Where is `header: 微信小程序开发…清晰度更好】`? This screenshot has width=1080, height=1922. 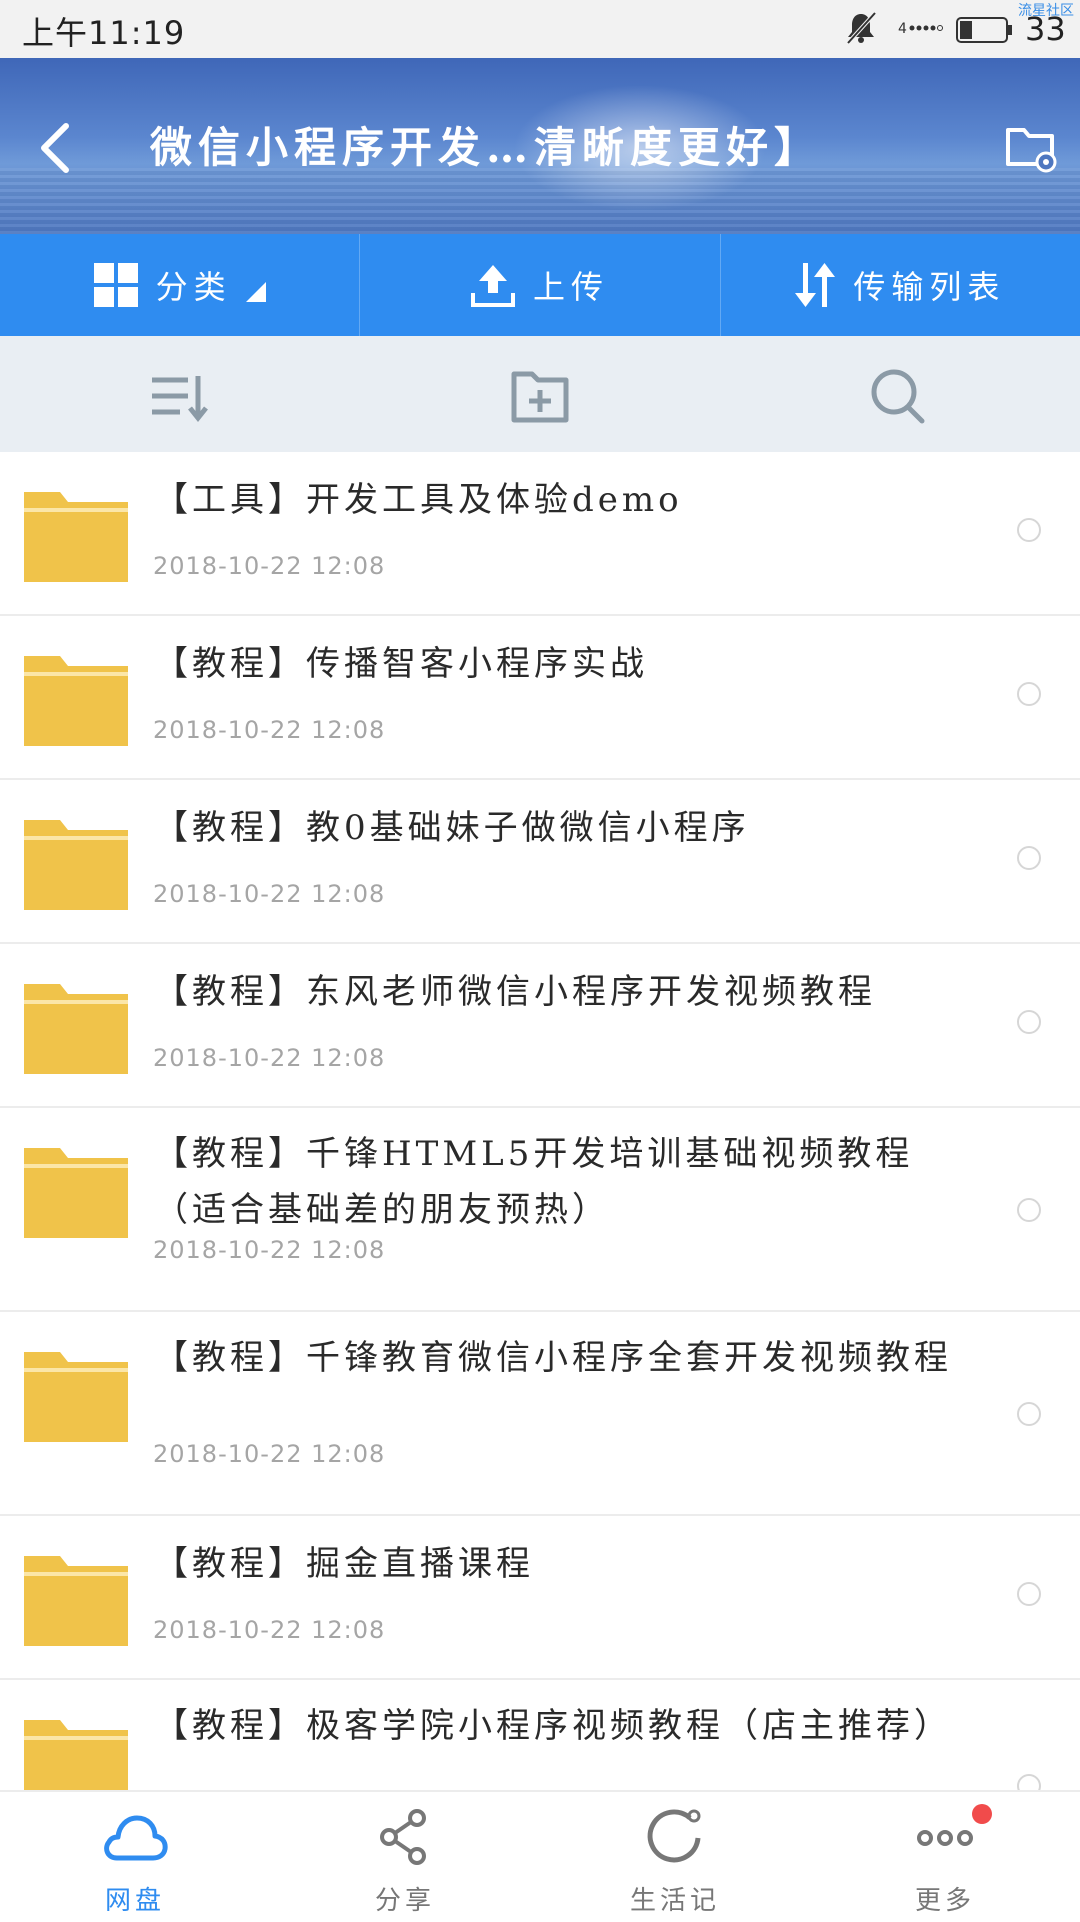 header: 微信小程序开发…清晰度更好】 is located at coordinates (540, 146).